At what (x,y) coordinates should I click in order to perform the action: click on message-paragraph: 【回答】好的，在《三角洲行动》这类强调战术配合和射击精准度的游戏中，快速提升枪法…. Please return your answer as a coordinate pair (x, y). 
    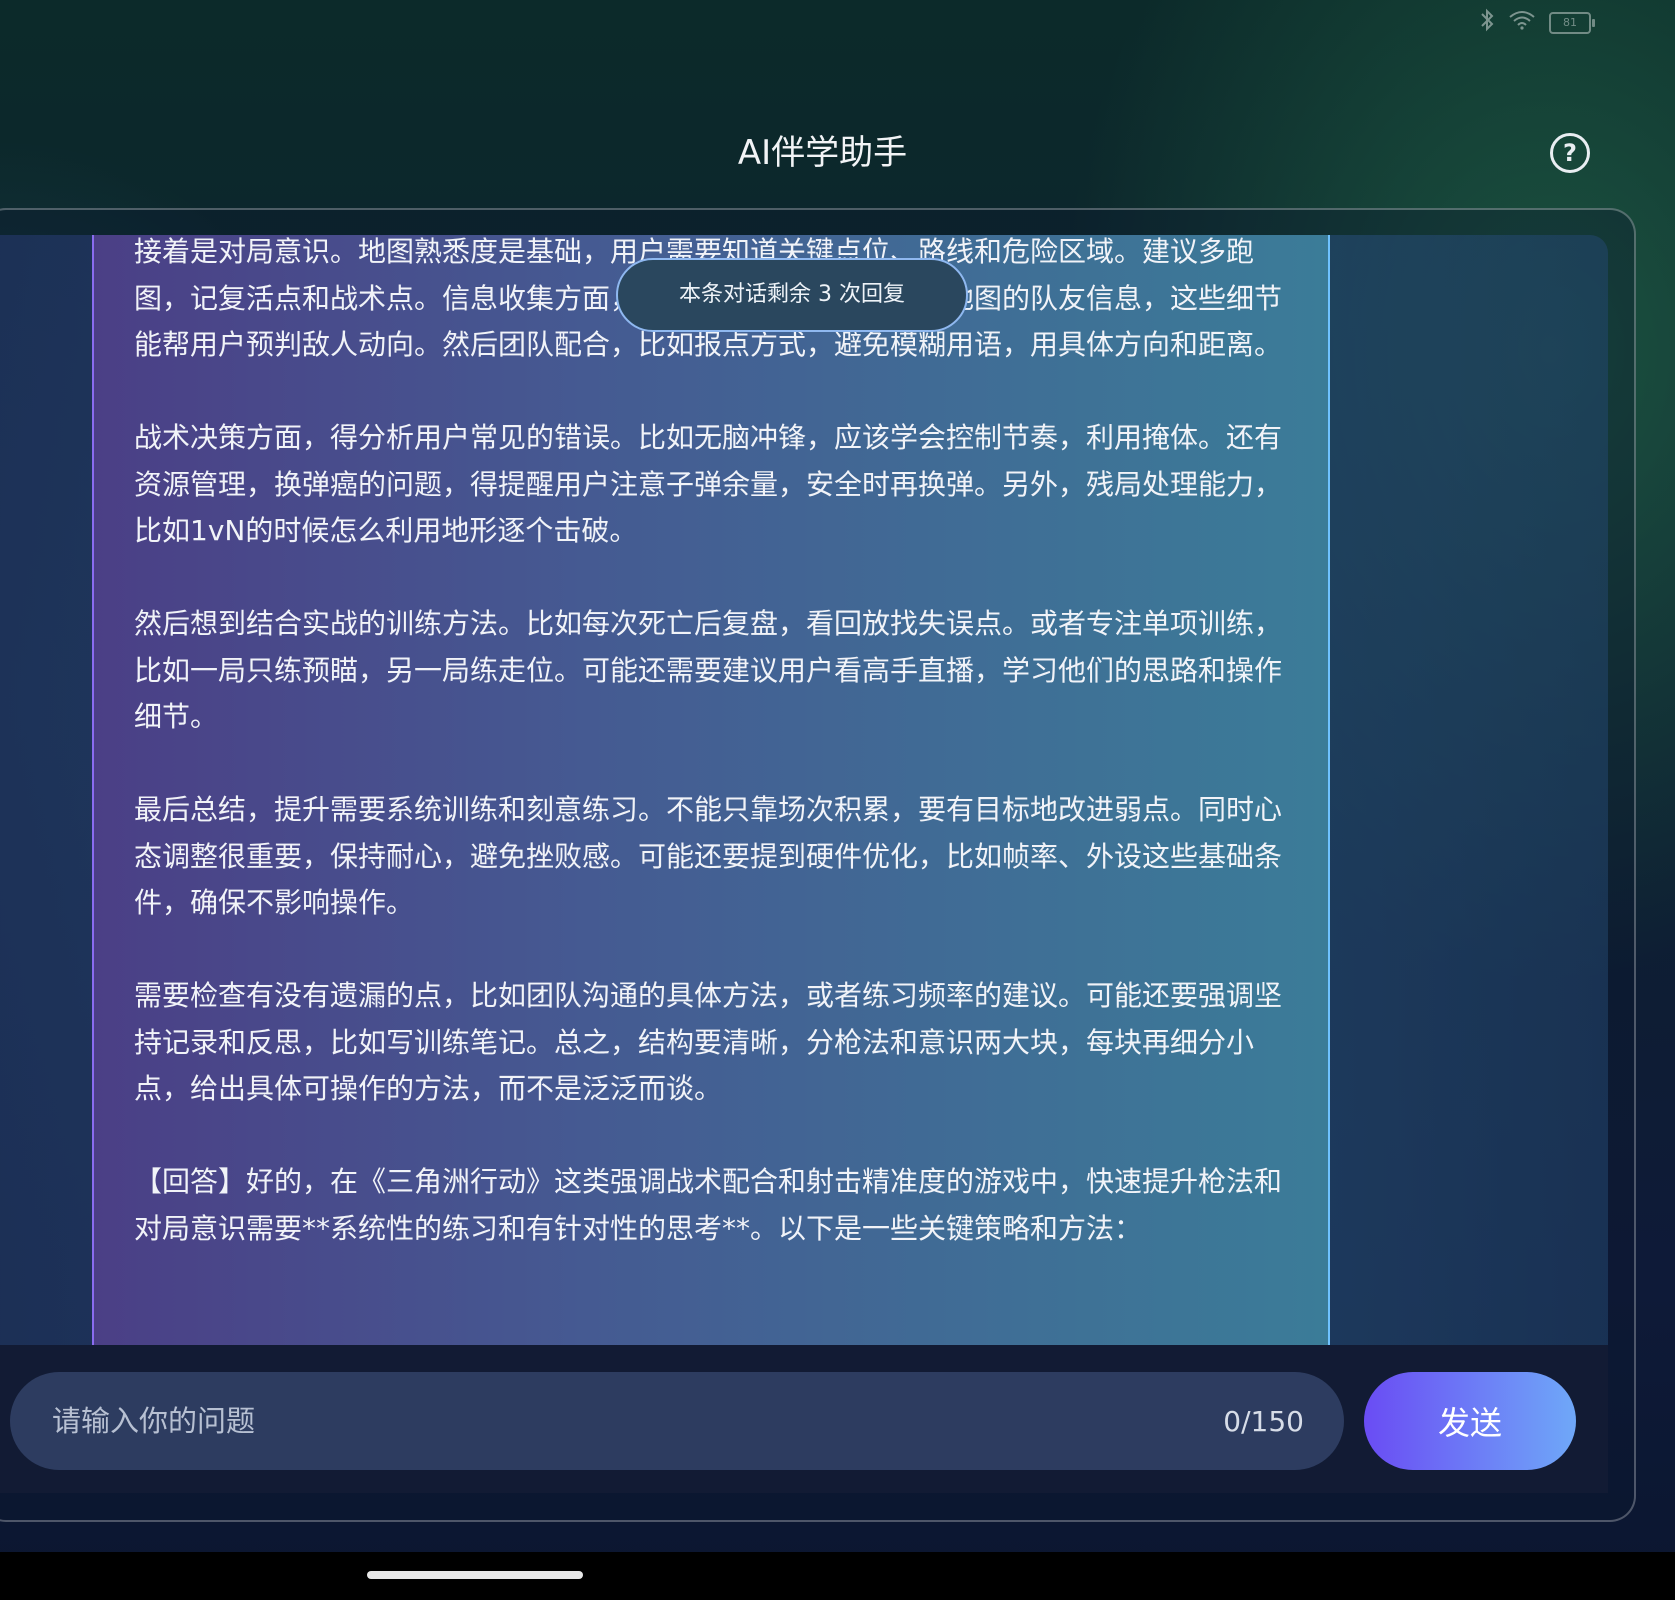
    Looking at the image, I should click on (708, 1205).